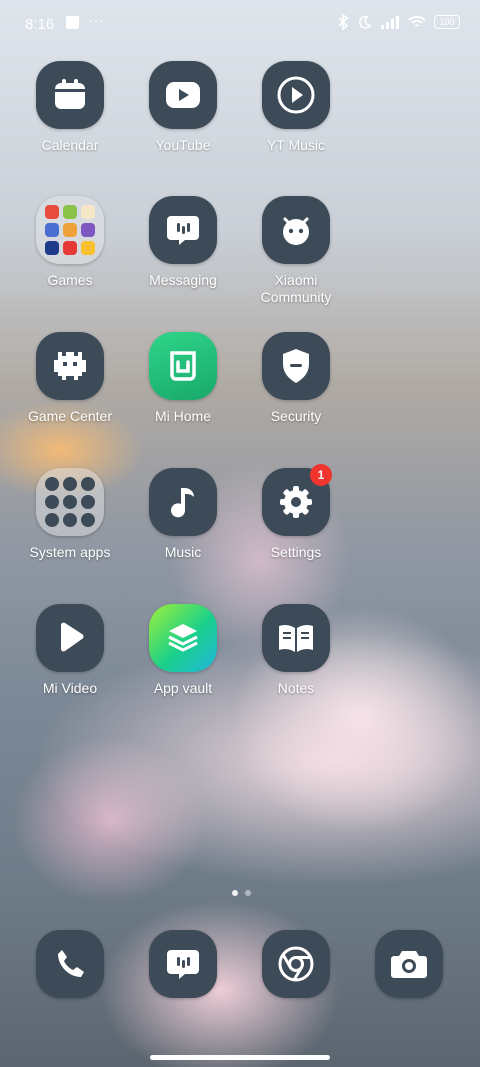 The image size is (480, 1067). Describe the element at coordinates (296, 638) in the screenshot. I see `notes-icon` at that location.